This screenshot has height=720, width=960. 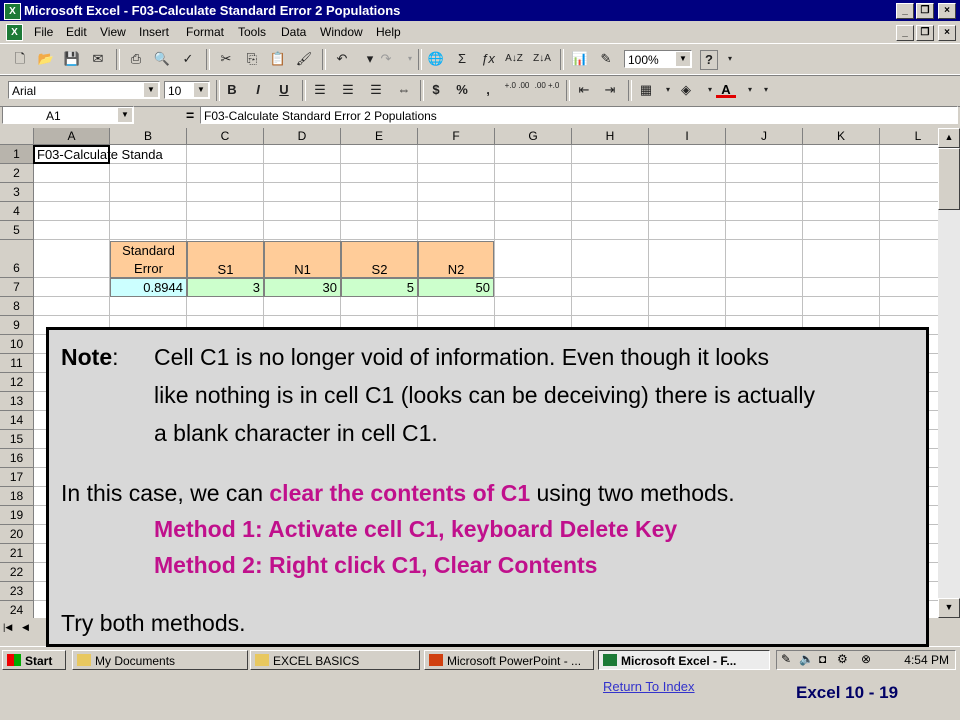 What do you see at coordinates (410, 59) in the screenshot?
I see `redo-dropdown-icon: ▾` at bounding box center [410, 59].